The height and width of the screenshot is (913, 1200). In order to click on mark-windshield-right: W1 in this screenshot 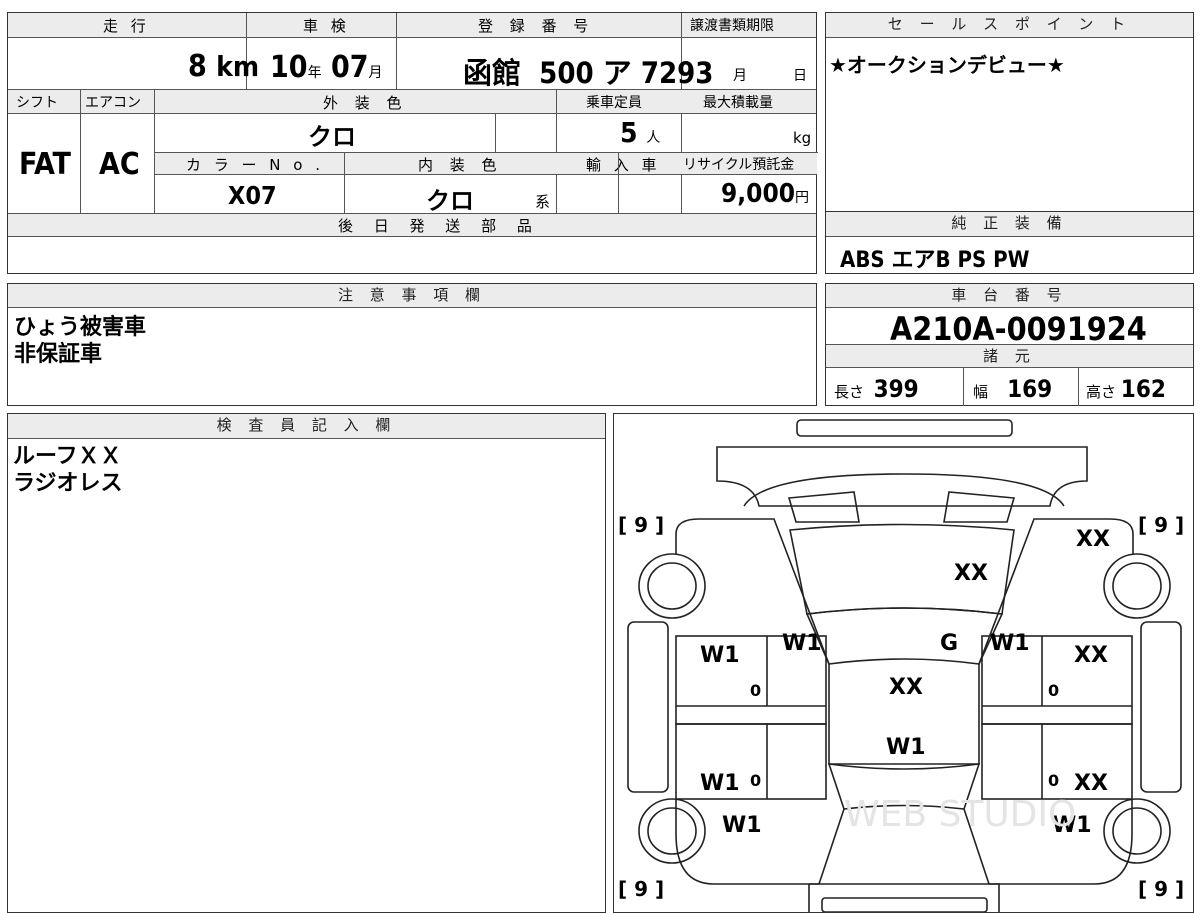, I will do `click(1010, 643)`.